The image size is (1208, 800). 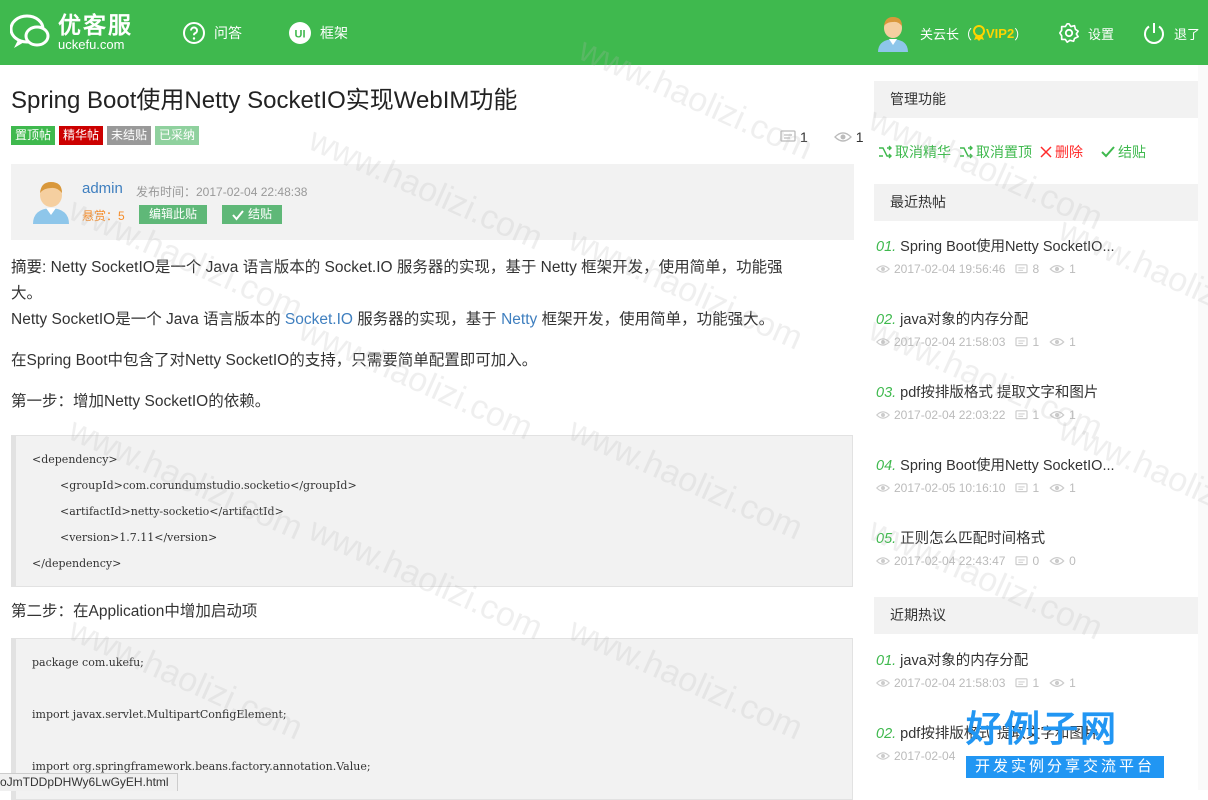 I want to click on post-time: 2017-02-04 19:56:46, so click(x=940, y=269).